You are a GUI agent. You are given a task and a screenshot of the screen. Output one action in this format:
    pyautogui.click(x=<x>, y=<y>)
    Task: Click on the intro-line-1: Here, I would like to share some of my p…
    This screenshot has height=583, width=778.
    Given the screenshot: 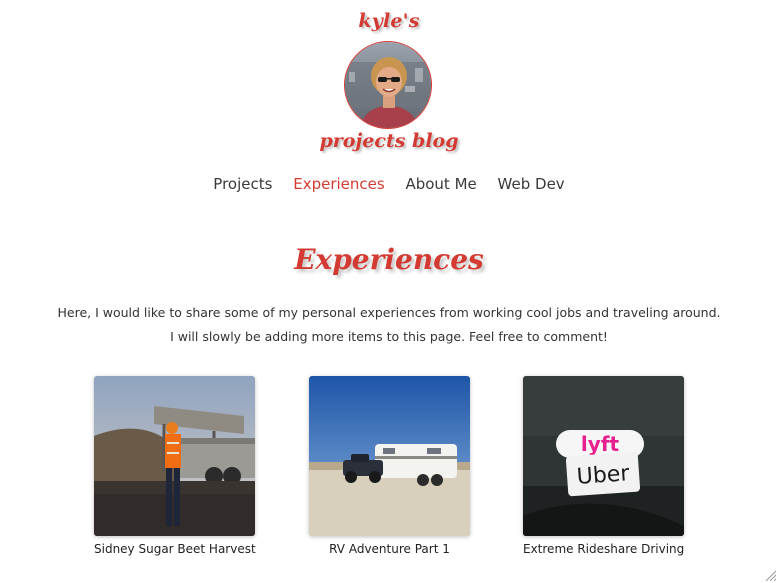 What is the action you would take?
    pyautogui.click(x=389, y=312)
    